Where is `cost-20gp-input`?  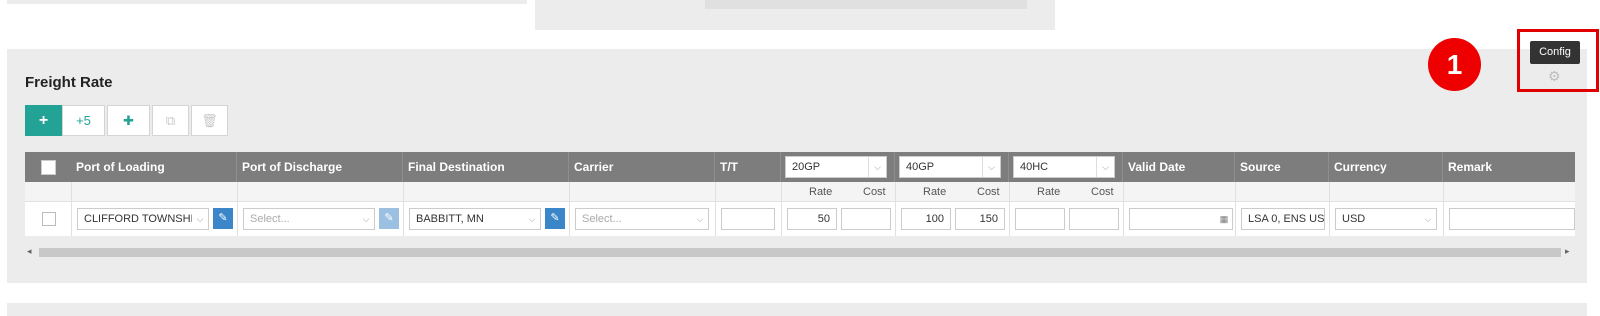 cost-20gp-input is located at coordinates (866, 219).